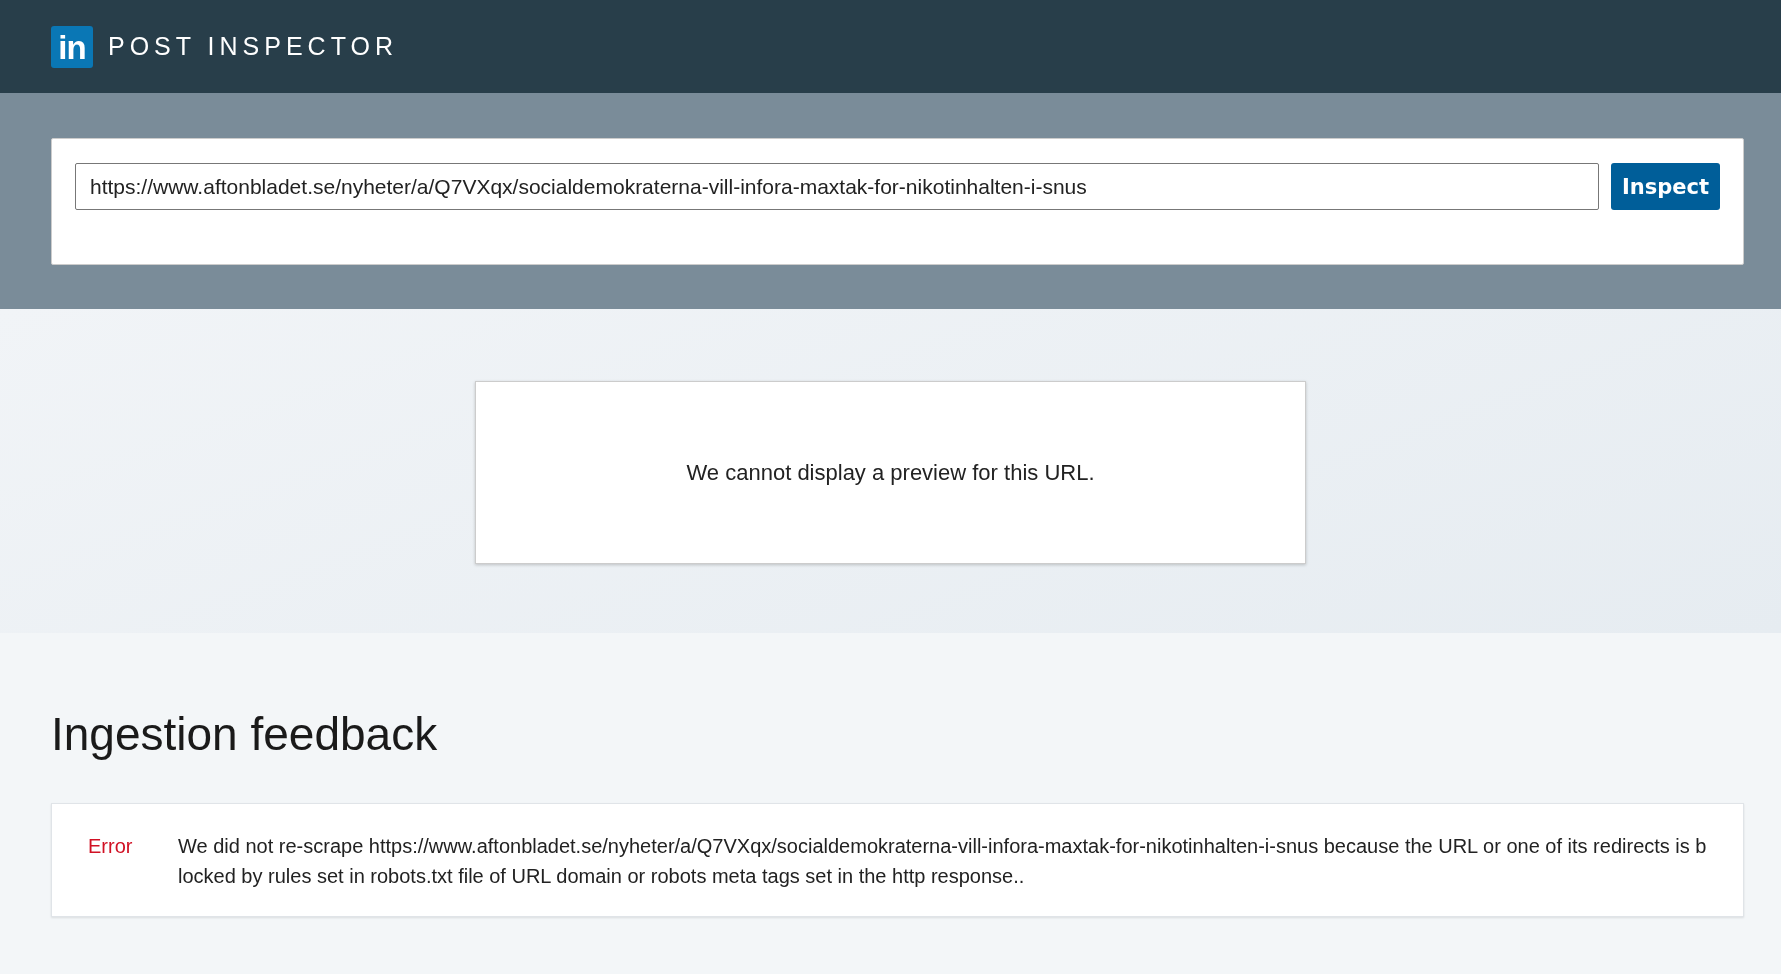 The height and width of the screenshot is (974, 1781). I want to click on error-label: Error, so click(111, 846).